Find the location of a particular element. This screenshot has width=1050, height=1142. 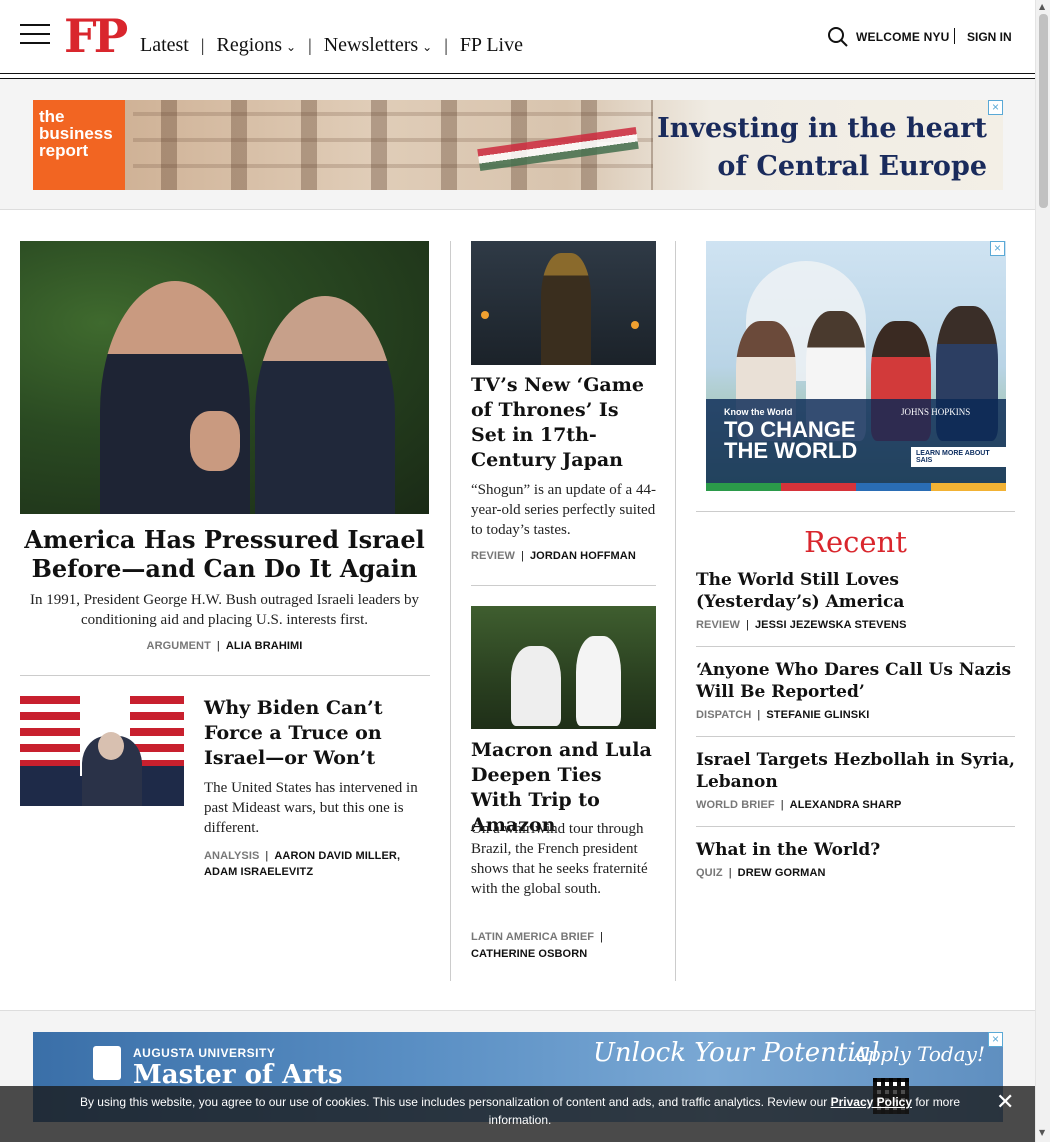

mid2-author: CATHERINE OSBORN is located at coordinates (529, 954).